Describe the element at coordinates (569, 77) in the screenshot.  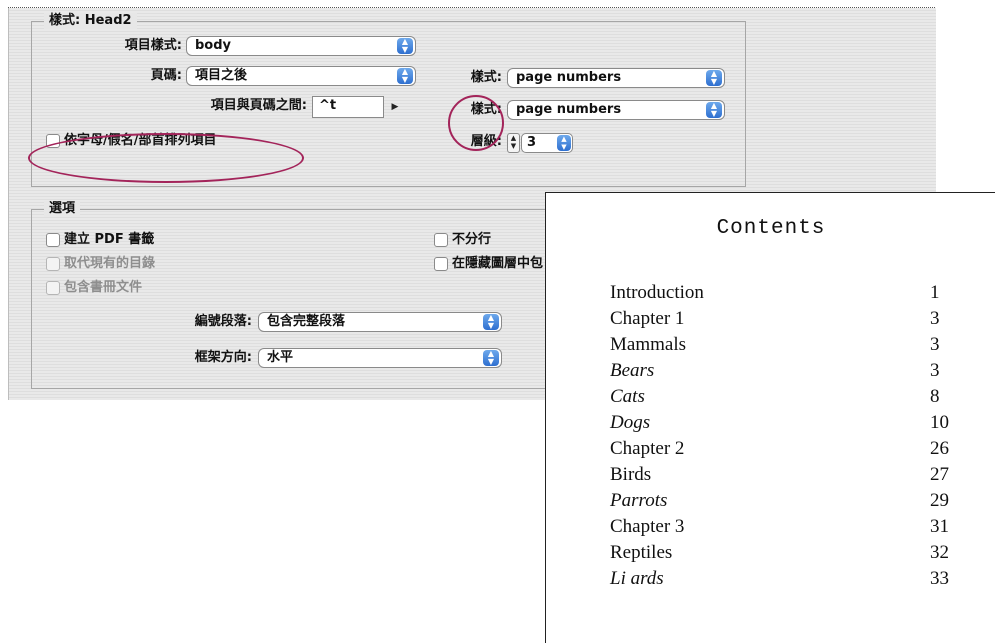
I see `page-style-value-1: page numbers` at that location.